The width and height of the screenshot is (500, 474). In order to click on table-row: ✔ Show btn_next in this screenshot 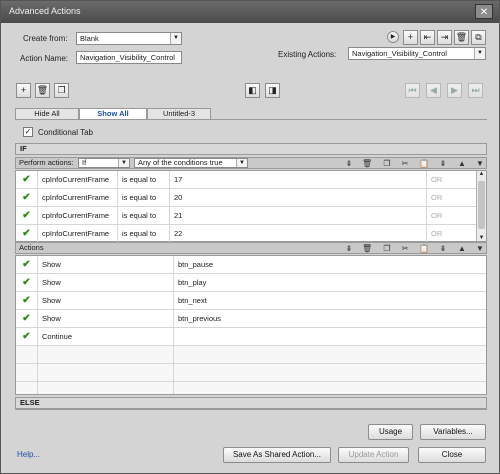, I will do `click(251, 301)`.